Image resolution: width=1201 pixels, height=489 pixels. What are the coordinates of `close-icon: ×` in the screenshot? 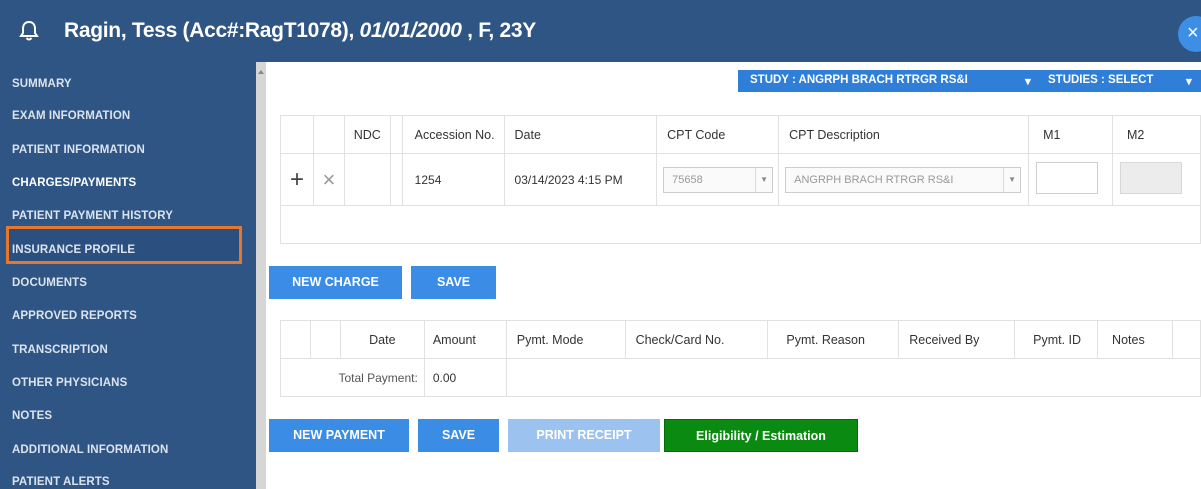 It's located at (1193, 33).